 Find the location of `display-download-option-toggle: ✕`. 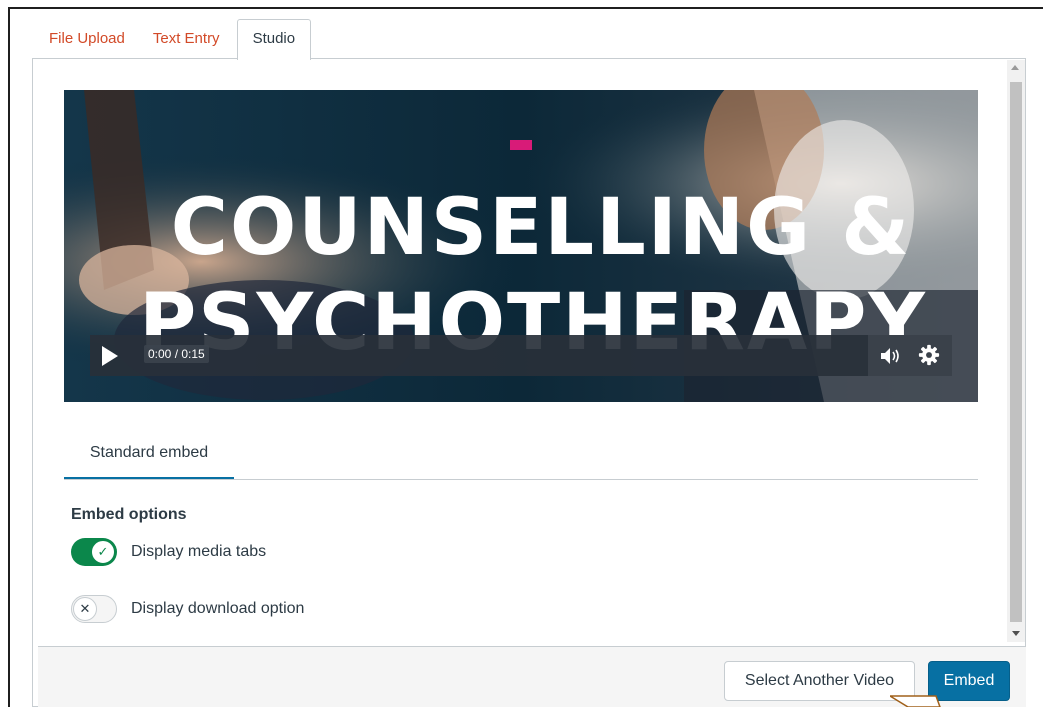

display-download-option-toggle: ✕ is located at coordinates (94, 609).